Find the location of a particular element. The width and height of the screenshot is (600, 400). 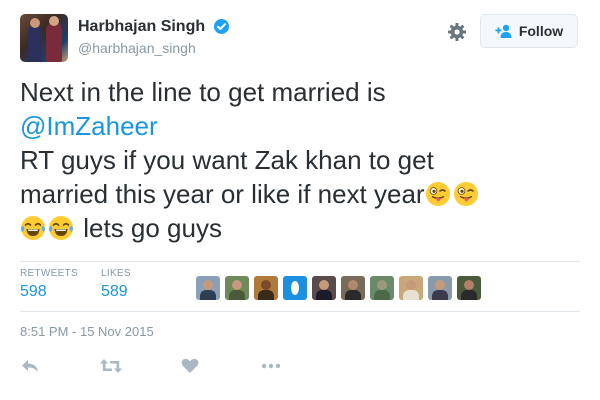

user-name-block: Harbhajan Singh @harbhajan_singh is located at coordinates (153, 37).